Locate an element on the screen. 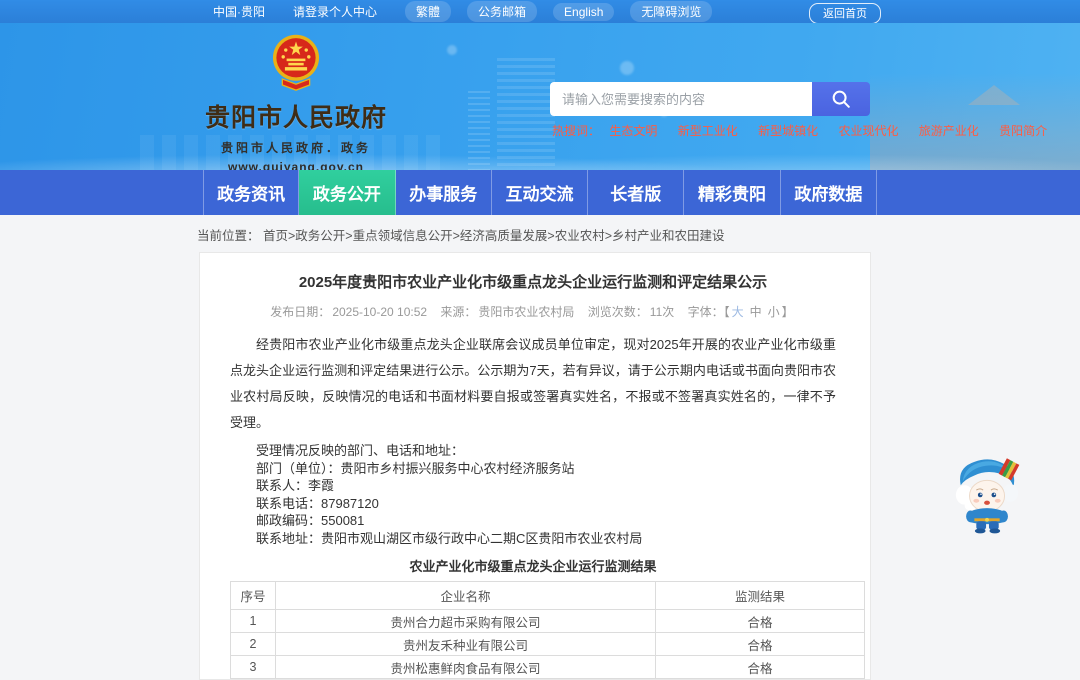 The width and height of the screenshot is (1080, 680). hot-search-label: 热搜词： is located at coordinates (576, 131).